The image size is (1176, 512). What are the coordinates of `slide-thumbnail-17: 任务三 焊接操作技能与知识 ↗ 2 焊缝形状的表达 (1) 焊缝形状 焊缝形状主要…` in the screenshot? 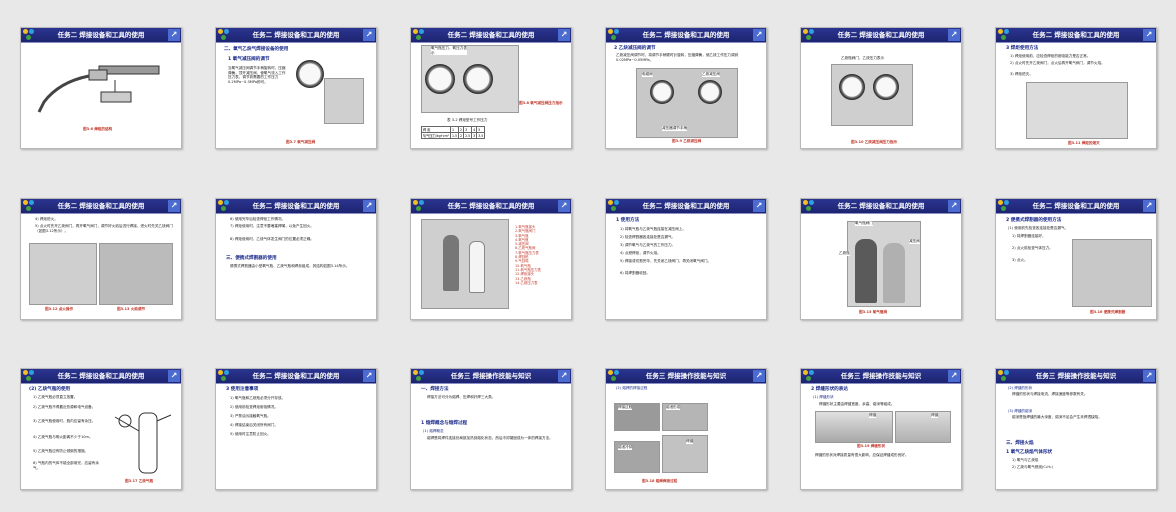 It's located at (881, 429).